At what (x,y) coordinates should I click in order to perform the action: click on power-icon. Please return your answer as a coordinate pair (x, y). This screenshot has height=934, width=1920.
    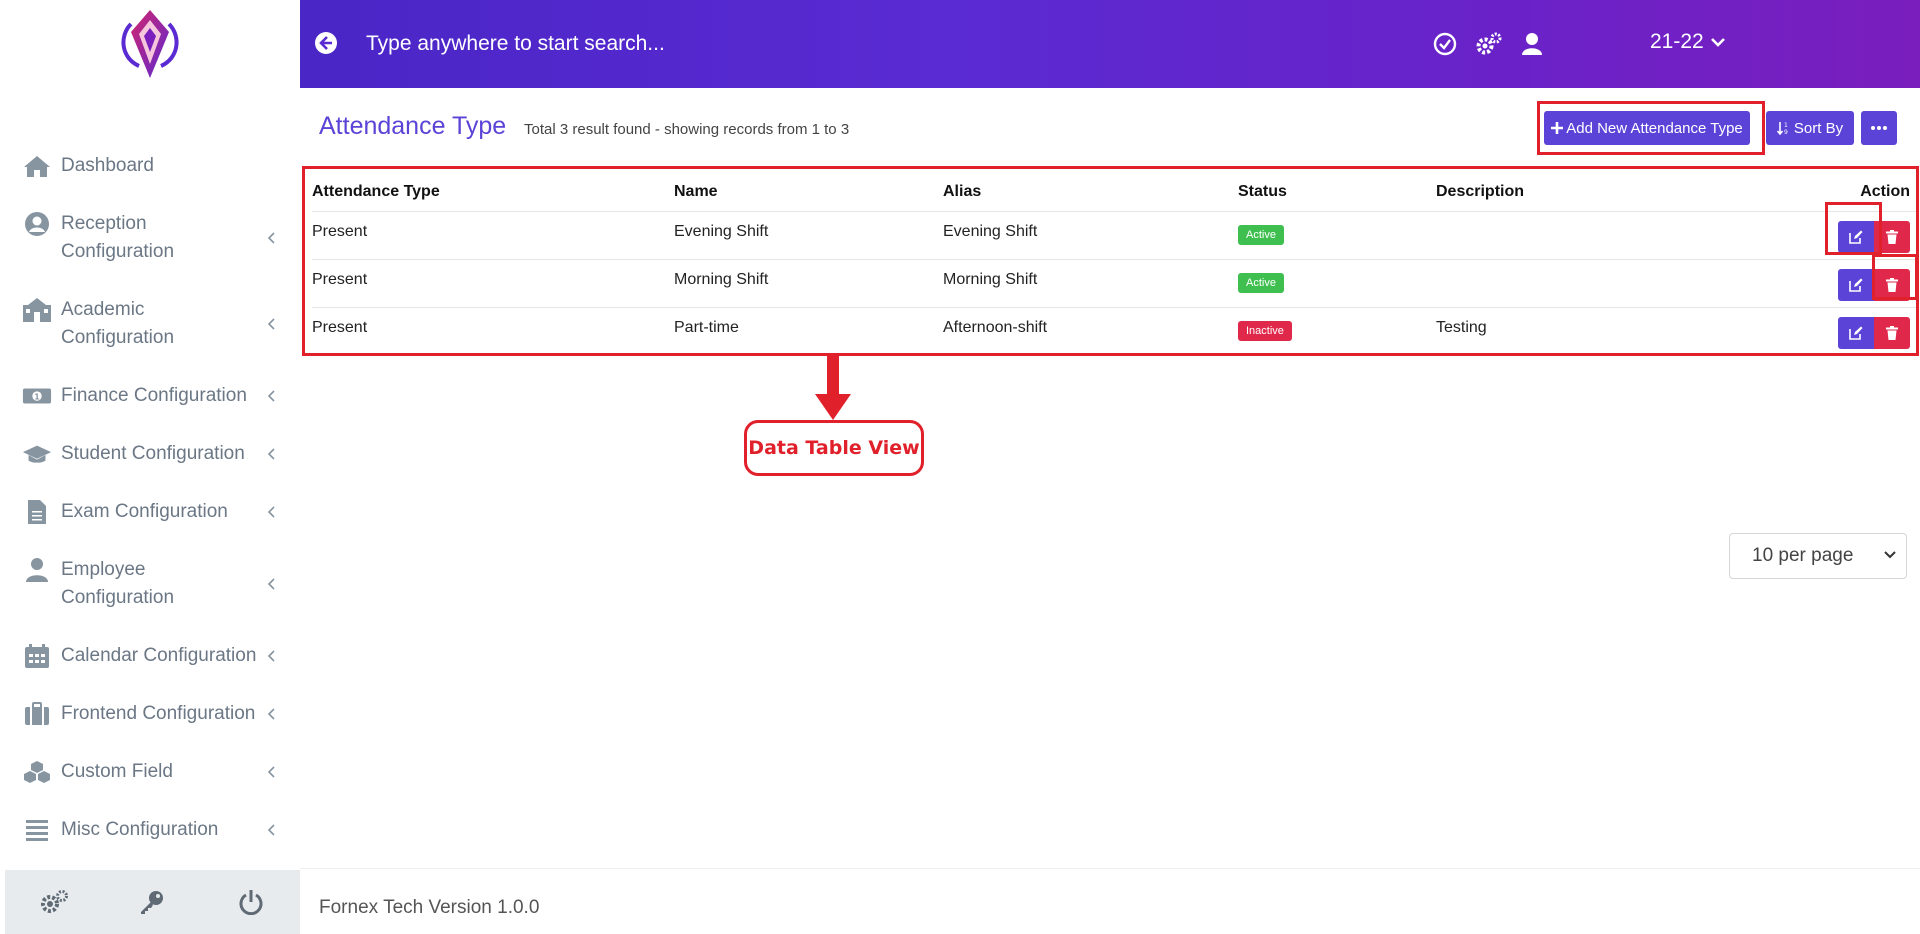
    Looking at the image, I should click on (251, 902).